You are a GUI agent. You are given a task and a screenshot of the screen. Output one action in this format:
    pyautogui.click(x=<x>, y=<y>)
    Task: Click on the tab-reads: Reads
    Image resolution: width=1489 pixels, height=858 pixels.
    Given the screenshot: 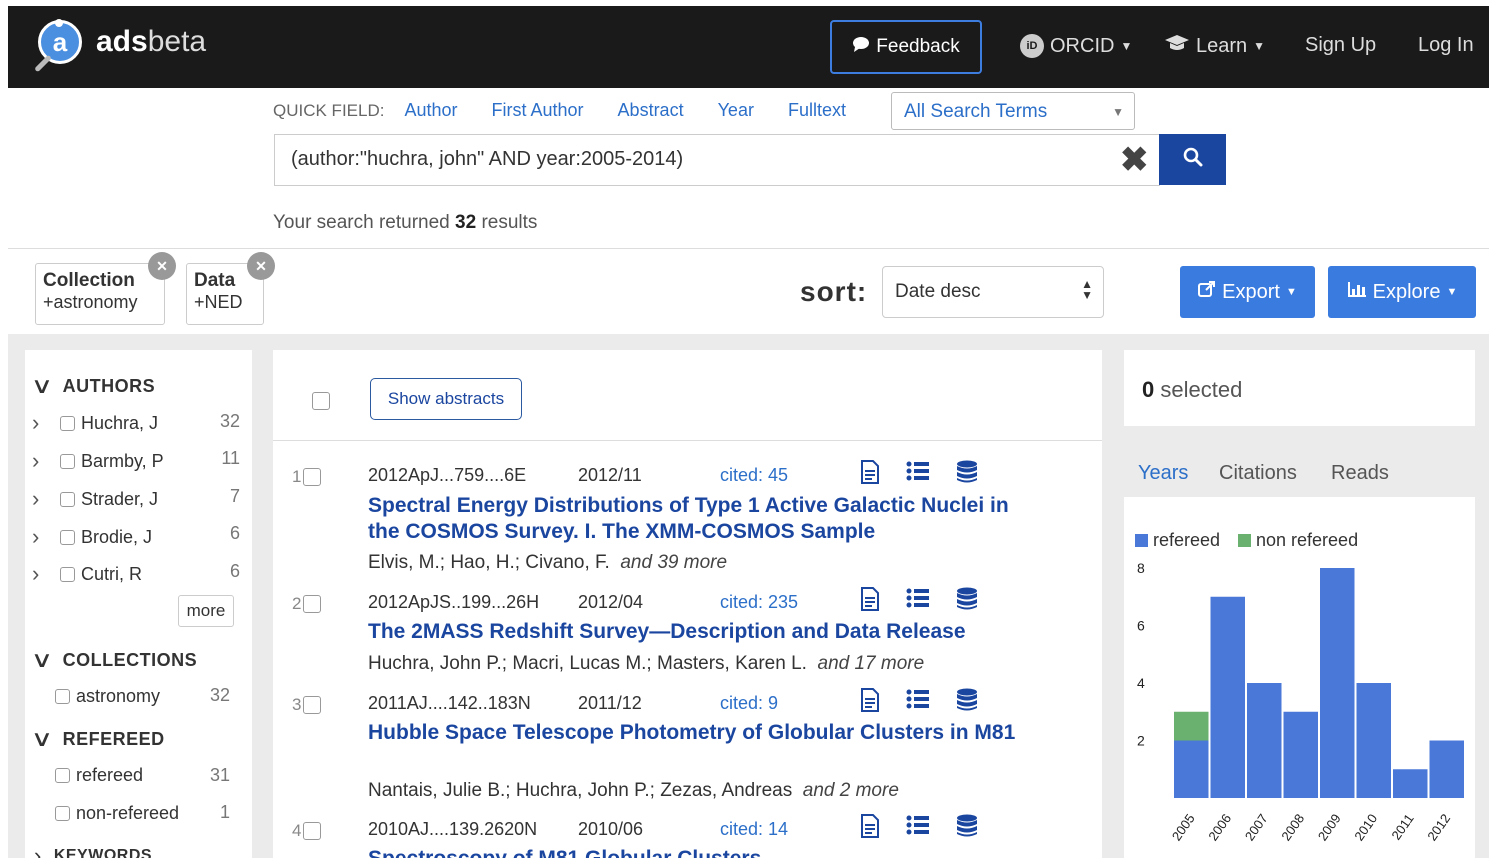 What is the action you would take?
    pyautogui.click(x=1360, y=473)
    